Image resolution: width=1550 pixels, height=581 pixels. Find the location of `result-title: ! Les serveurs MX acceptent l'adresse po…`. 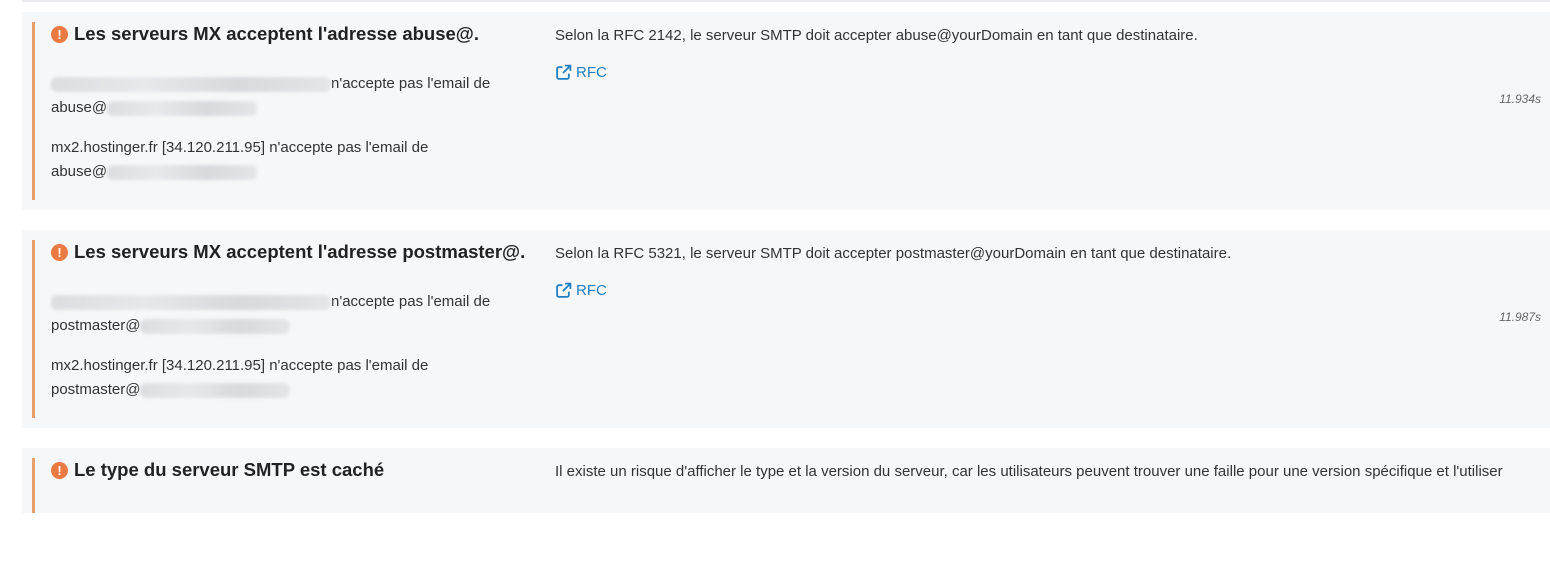

result-title: ! Les serveurs MX acceptent l'adresse po… is located at coordinates (306, 252).